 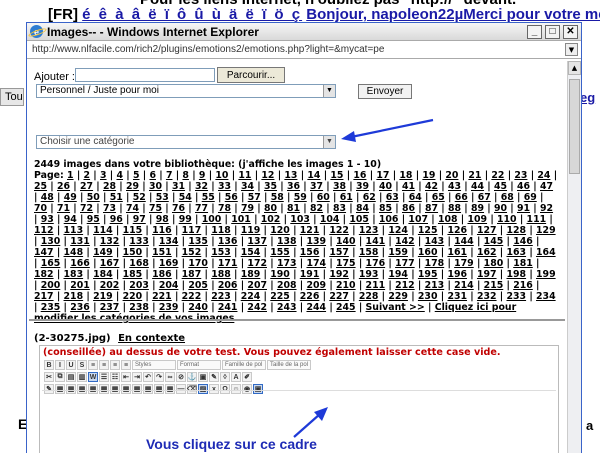 I want to click on align-left-icon: ≡, so click(x=93, y=365).